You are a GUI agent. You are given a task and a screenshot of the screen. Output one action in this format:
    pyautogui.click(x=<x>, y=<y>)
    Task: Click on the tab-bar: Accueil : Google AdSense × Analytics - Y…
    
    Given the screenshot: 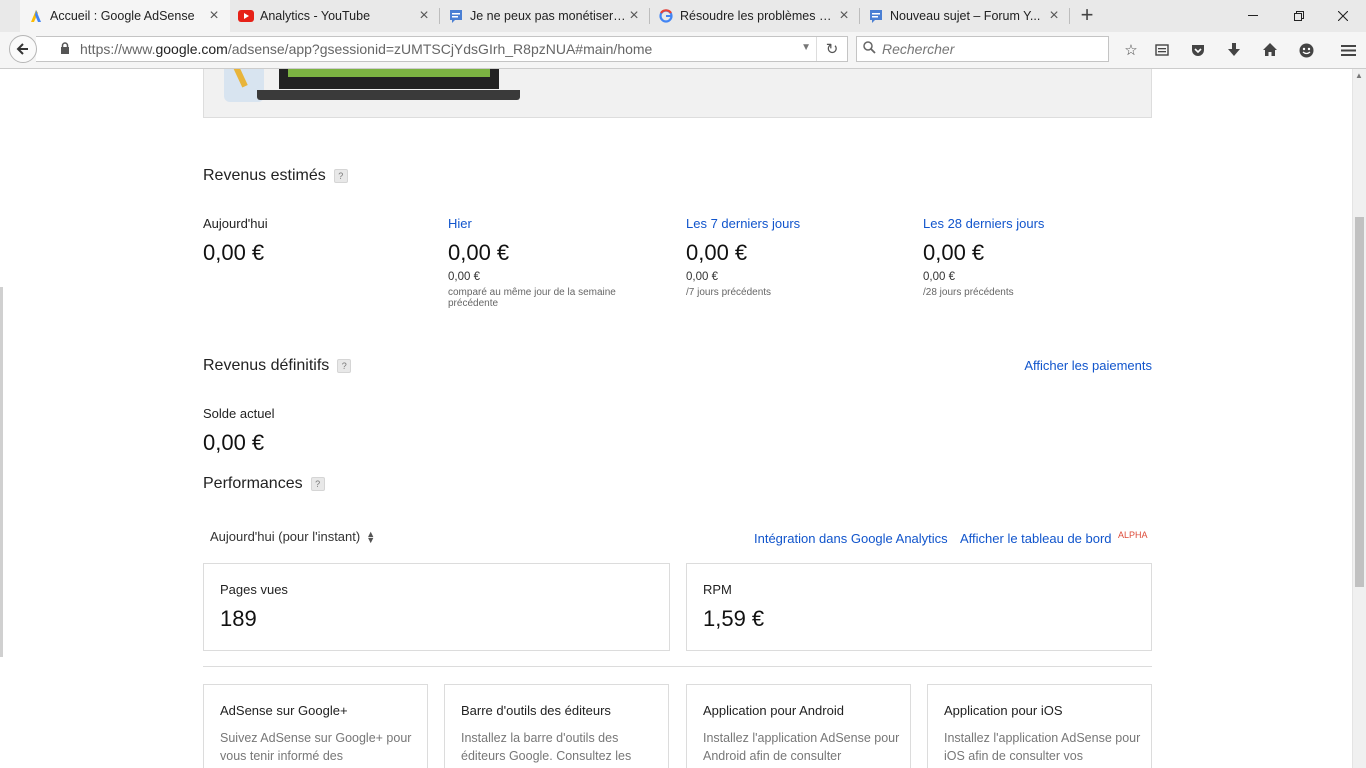 What is the action you would take?
    pyautogui.click(x=683, y=16)
    